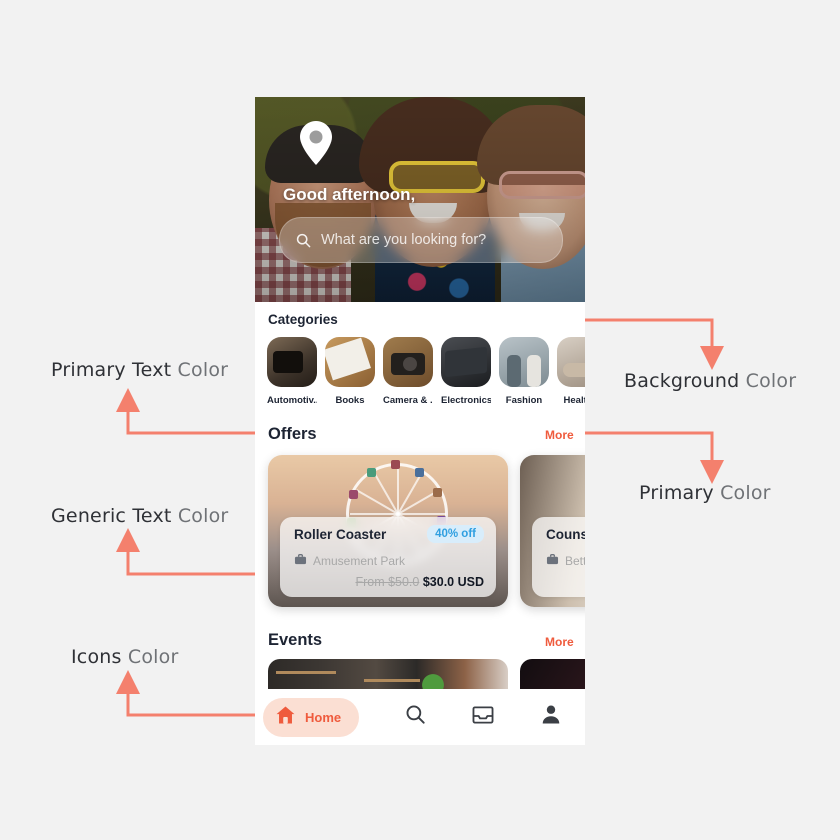  What do you see at coordinates (303, 319) in the screenshot?
I see `categories-title: Categories` at bounding box center [303, 319].